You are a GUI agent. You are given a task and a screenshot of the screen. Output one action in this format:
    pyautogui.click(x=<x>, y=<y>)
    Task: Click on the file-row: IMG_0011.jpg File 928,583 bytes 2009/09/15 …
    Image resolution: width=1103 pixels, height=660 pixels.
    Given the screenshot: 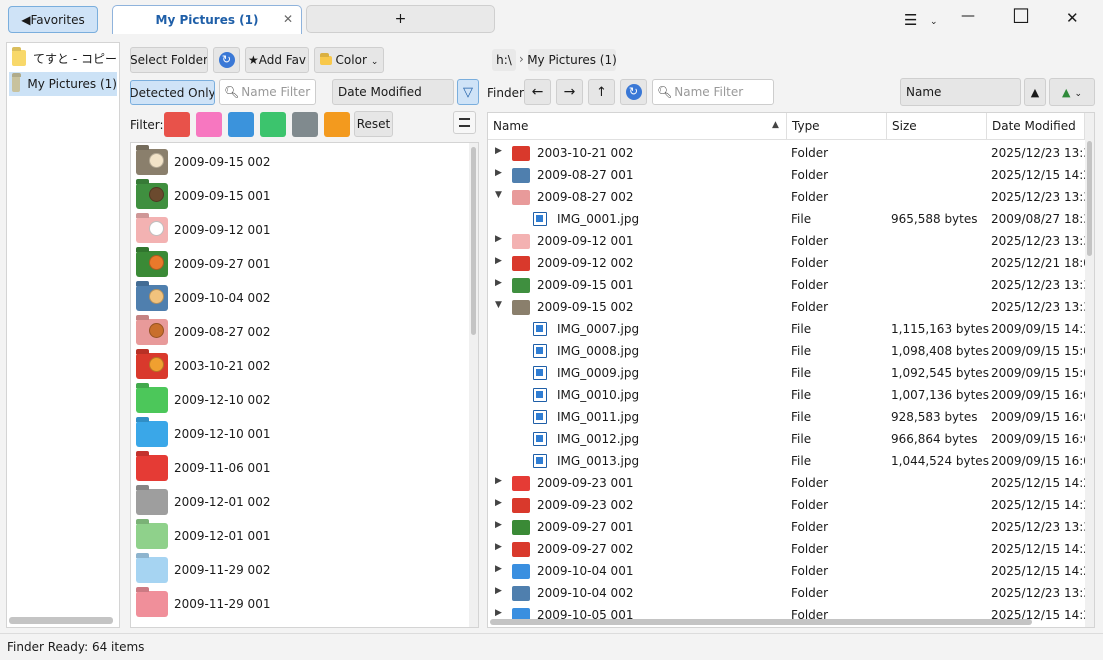 What is the action you would take?
    pyautogui.click(x=791, y=417)
    